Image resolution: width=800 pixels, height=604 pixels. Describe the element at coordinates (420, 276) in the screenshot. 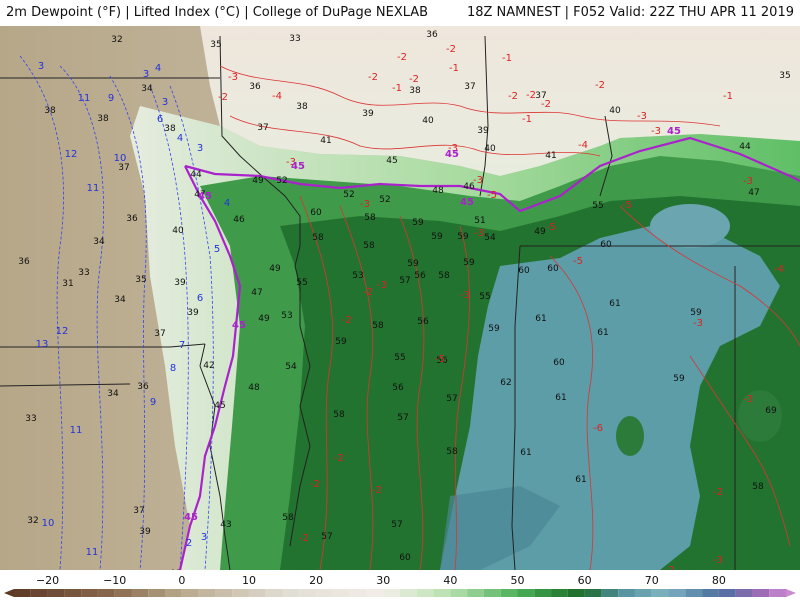

I see `dewpoint-label: 56` at that location.